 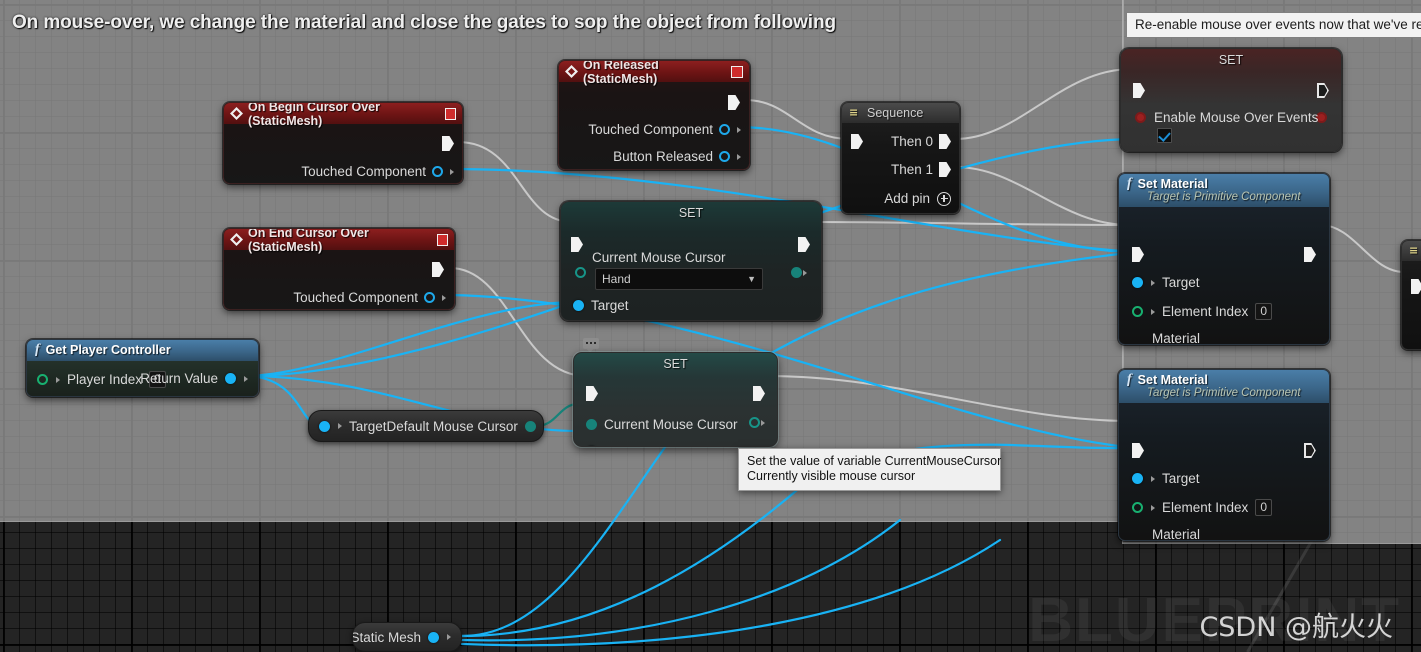 I want to click on function-icon: f, so click(x=1129, y=379).